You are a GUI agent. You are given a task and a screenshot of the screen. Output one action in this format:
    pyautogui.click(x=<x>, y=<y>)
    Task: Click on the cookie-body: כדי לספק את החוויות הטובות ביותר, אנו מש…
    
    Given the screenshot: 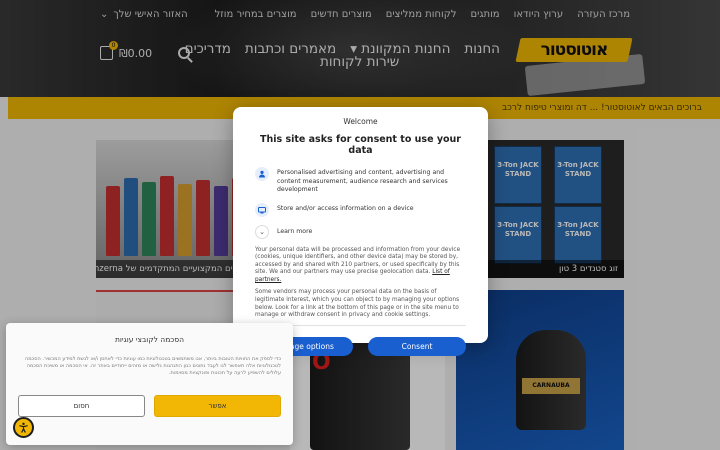 What is the action you would take?
    pyautogui.click(x=152, y=366)
    